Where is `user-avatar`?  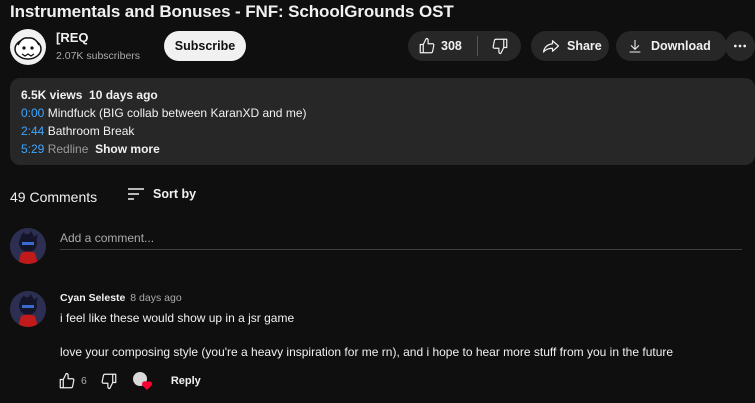 user-avatar is located at coordinates (28, 246).